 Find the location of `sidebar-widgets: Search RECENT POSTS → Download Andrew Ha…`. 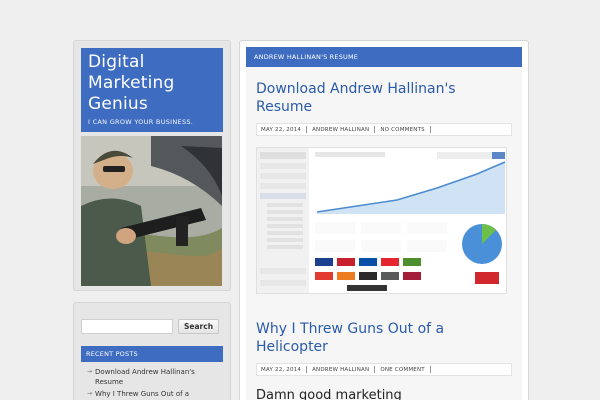

sidebar-widgets: Search RECENT POSTS → Download Andrew Ha… is located at coordinates (152, 351).